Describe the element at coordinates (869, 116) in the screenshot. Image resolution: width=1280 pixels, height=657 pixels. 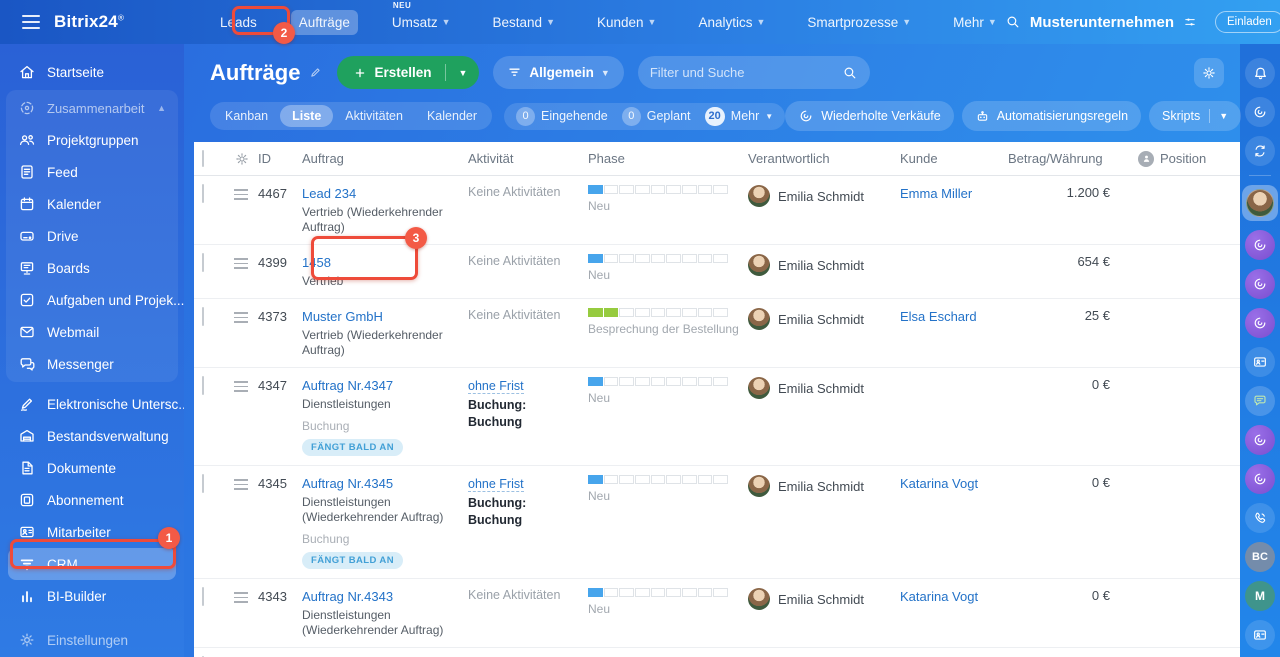
I see `repeat-sales-button: Wiederholte Verkäufe` at that location.